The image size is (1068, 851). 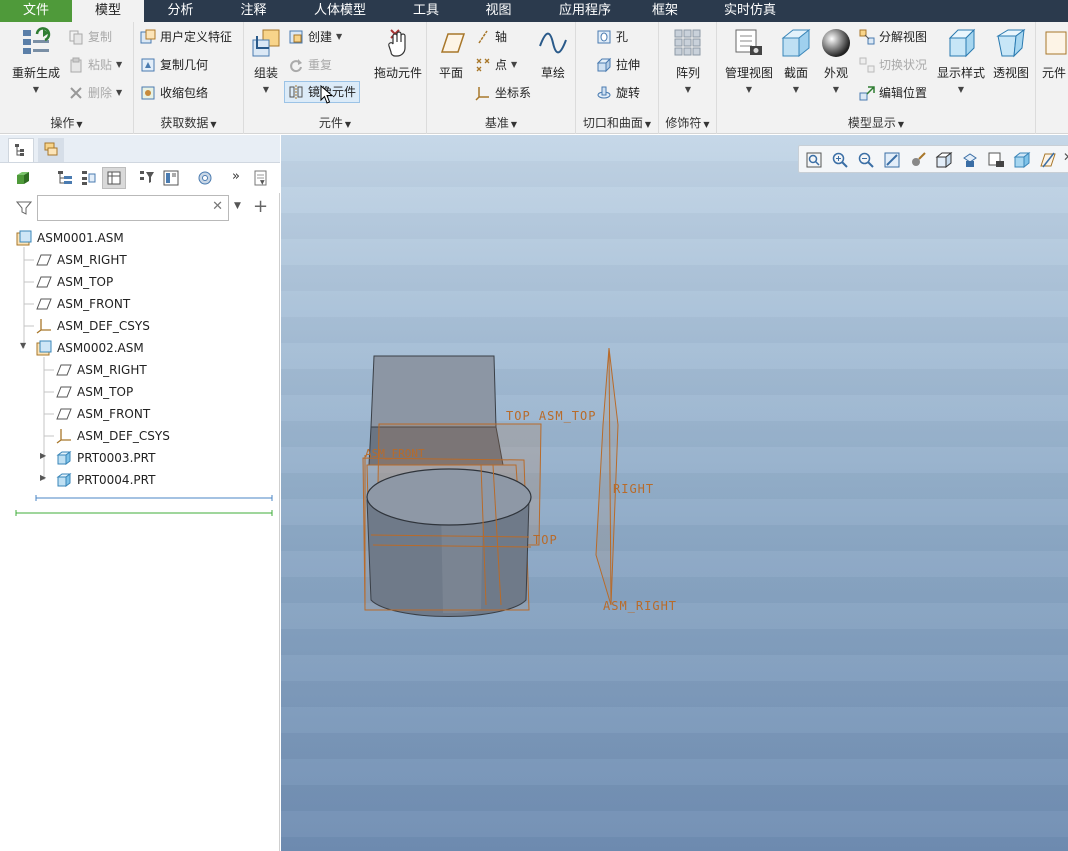 I want to click on chevron-down-icon: ▼, so click(x=749, y=89).